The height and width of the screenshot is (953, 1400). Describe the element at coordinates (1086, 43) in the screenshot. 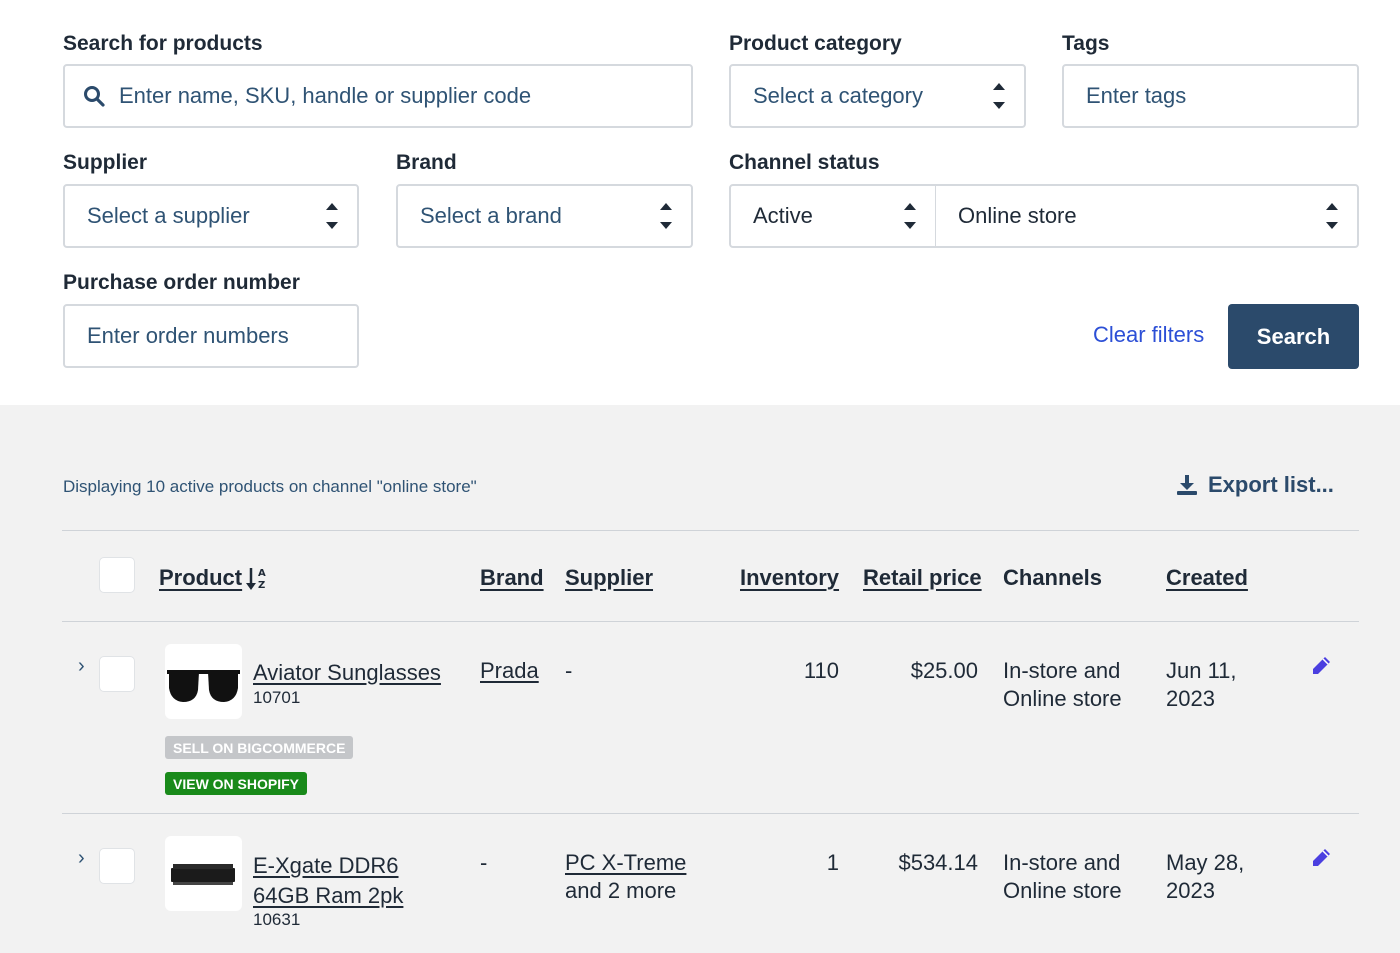

I see `tags-label: Tags` at that location.